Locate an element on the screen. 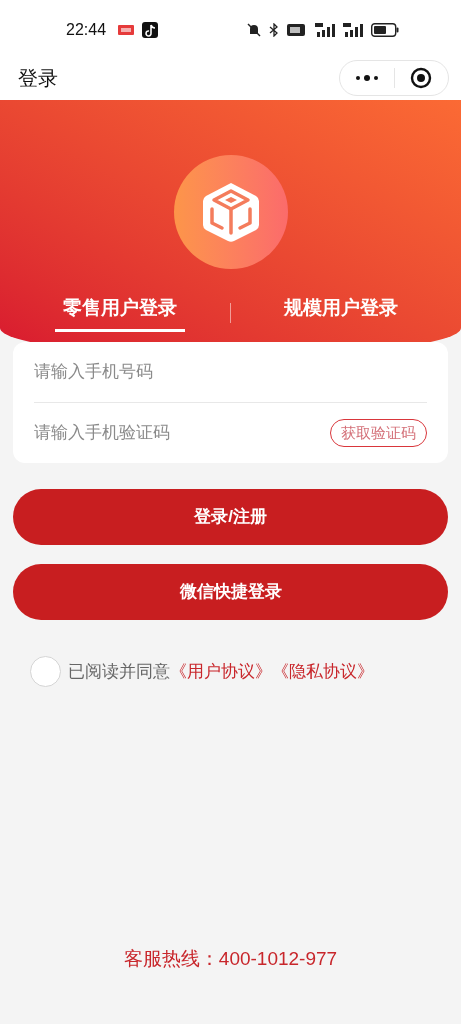  status-time: 22:44 is located at coordinates (86, 30).